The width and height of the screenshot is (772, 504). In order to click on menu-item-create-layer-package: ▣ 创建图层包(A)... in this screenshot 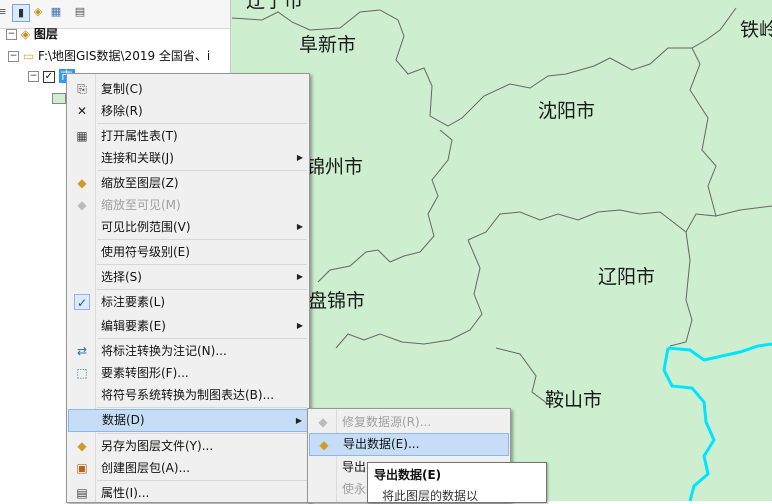, I will do `click(188, 468)`.